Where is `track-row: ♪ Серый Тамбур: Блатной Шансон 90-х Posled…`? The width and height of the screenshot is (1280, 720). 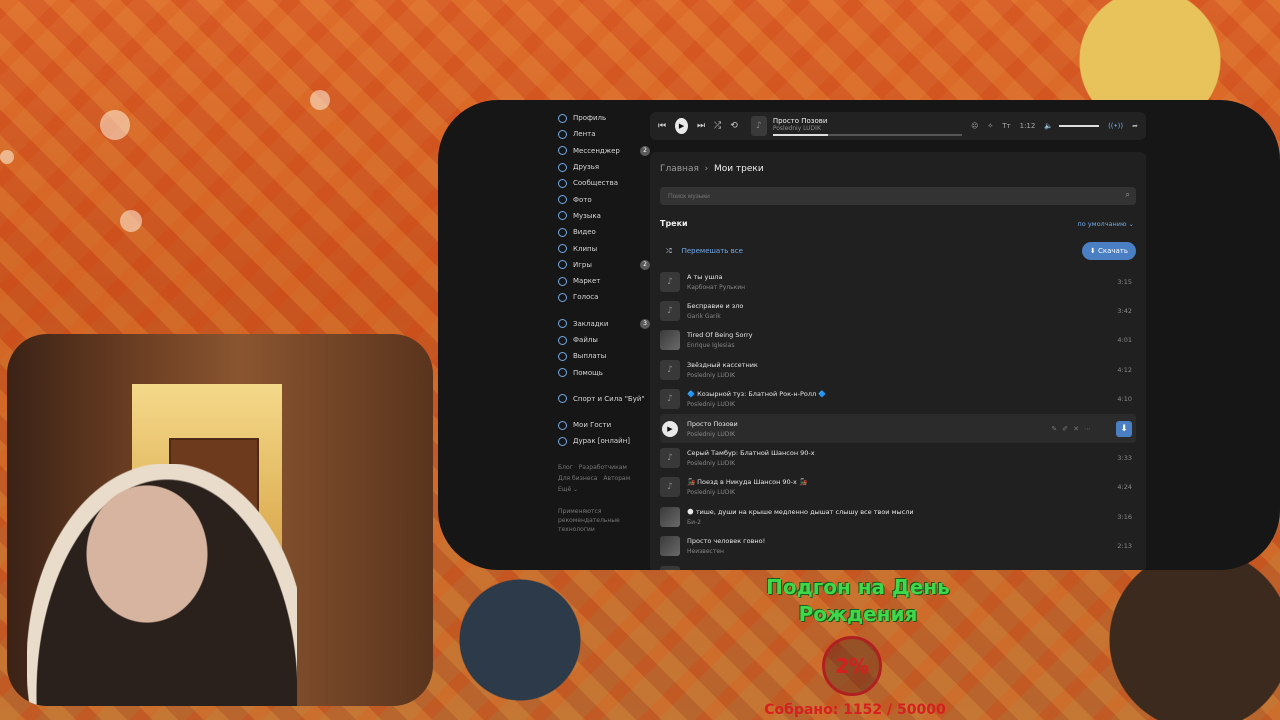 track-row: ♪ Серый Тамбур: Блатной Шансон 90-х Posled… is located at coordinates (898, 457).